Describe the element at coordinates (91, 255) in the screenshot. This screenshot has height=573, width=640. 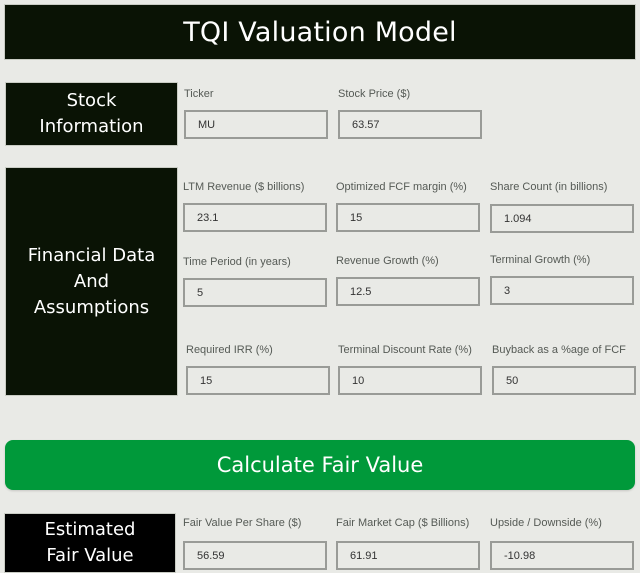
I see `label-line: Financial Data` at that location.